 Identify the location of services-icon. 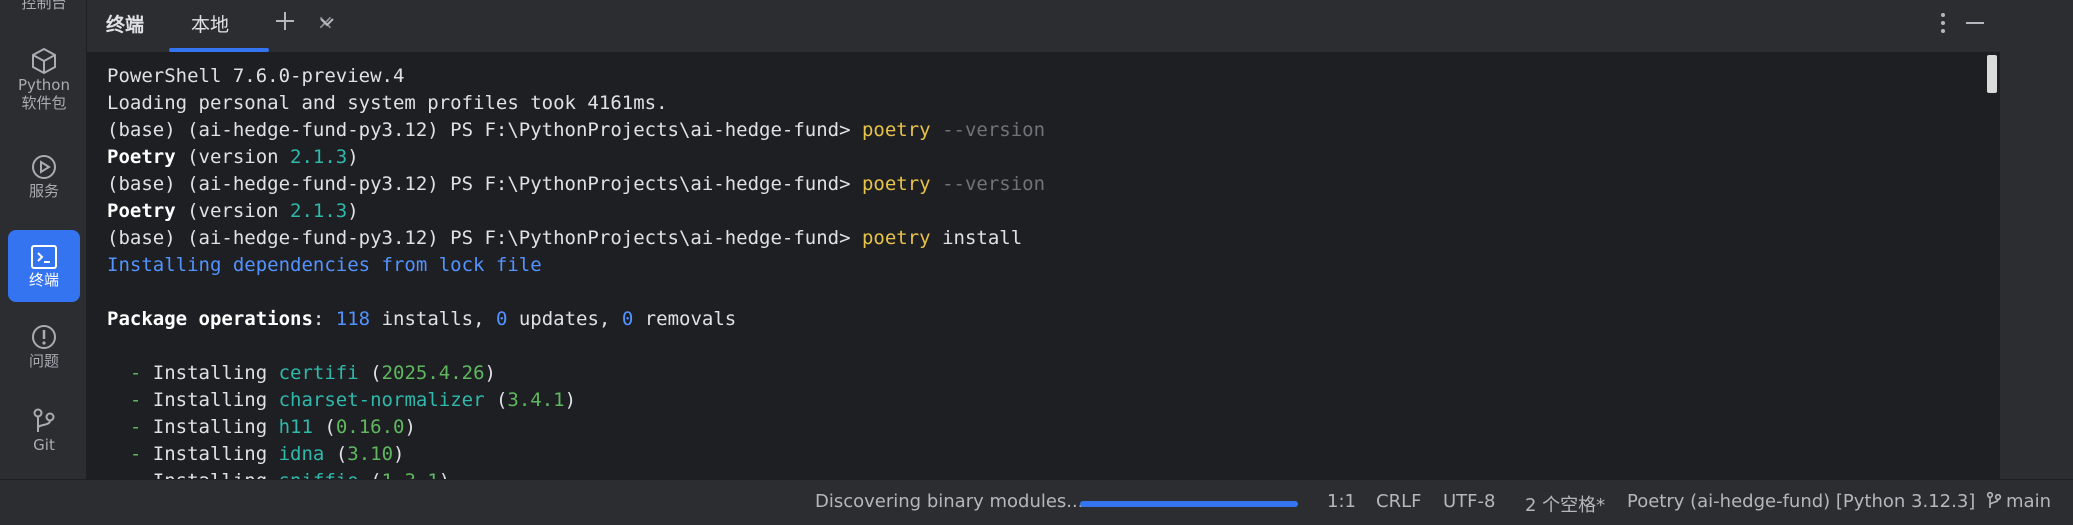
(44, 167).